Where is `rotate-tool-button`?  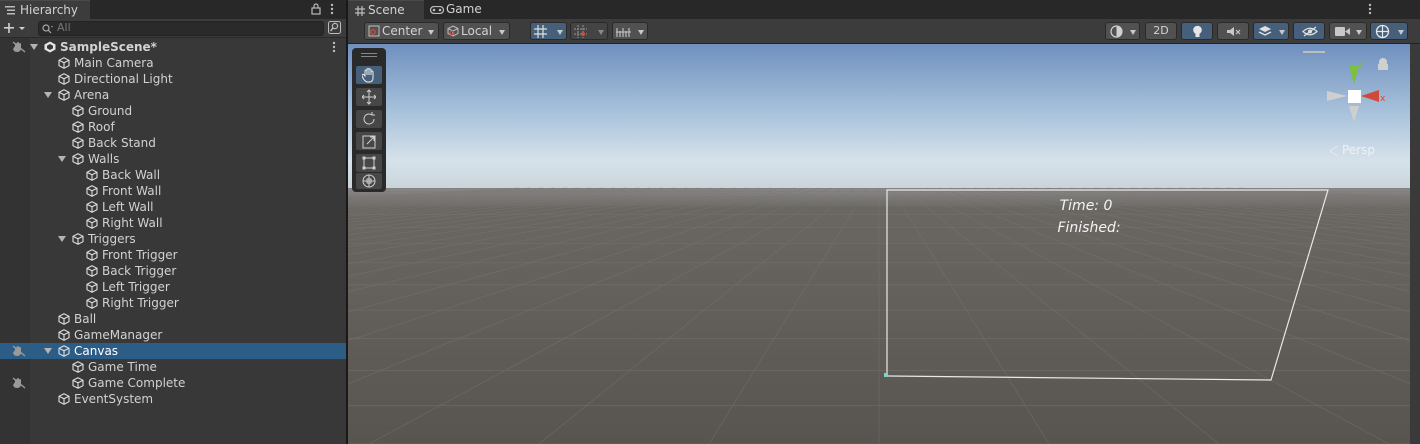
rotate-tool-button is located at coordinates (369, 119).